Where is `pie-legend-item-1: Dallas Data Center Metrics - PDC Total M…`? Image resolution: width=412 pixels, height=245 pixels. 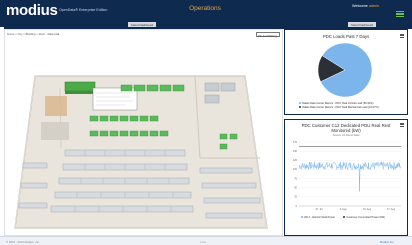 pie-legend-item-1: Dallas Data Center Metrics - PDC Total M… is located at coordinates (339, 107).